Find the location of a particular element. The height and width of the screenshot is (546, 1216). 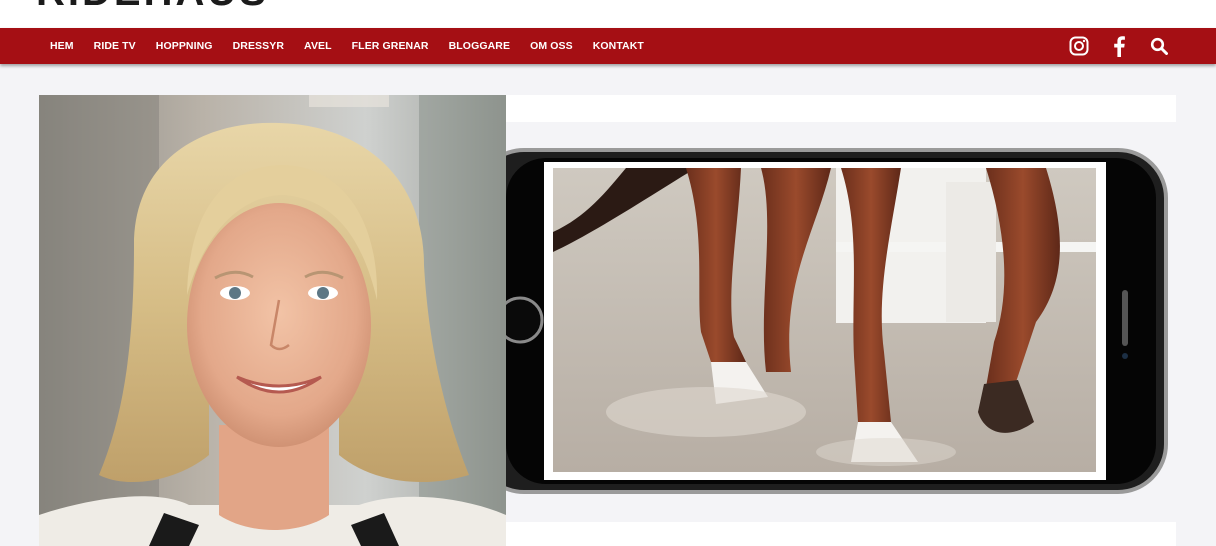

nav-item-avel: AVEL is located at coordinates (318, 46).